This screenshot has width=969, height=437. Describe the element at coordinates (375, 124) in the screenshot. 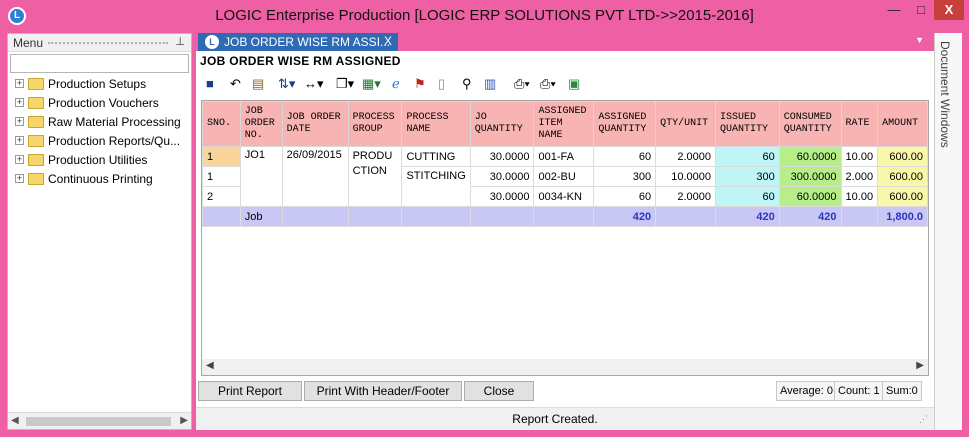

I see `col-process-group: PROCESS GROUP` at that location.